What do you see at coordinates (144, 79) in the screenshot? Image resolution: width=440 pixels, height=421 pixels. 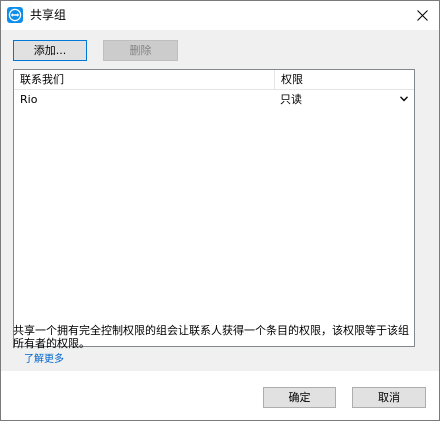 I see `column-header-contacts: 联系我们` at bounding box center [144, 79].